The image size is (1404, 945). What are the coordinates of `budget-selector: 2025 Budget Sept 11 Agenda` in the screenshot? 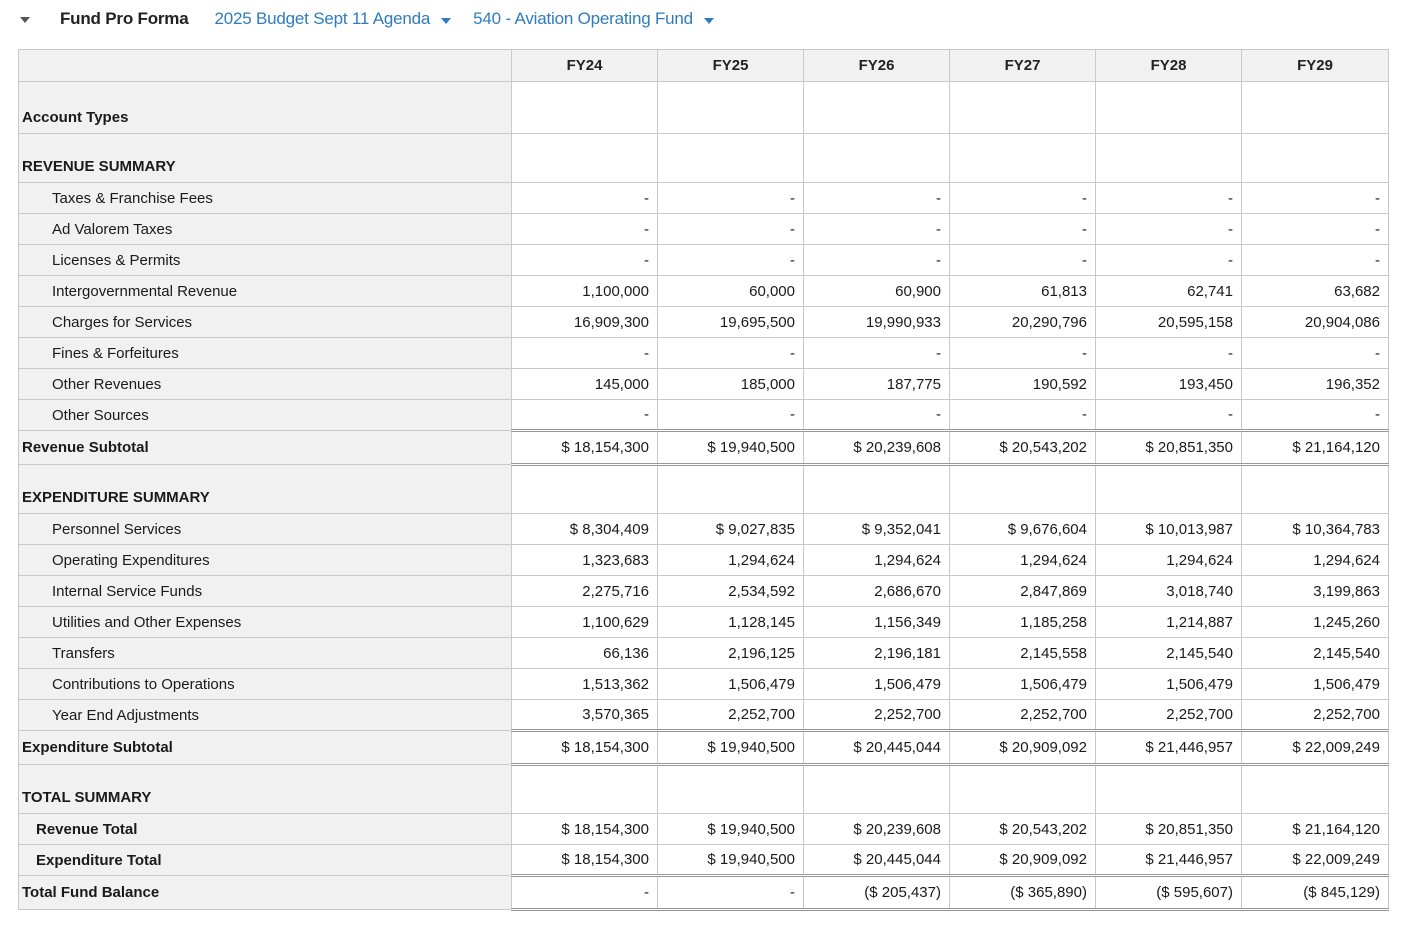 It's located at (322, 19).